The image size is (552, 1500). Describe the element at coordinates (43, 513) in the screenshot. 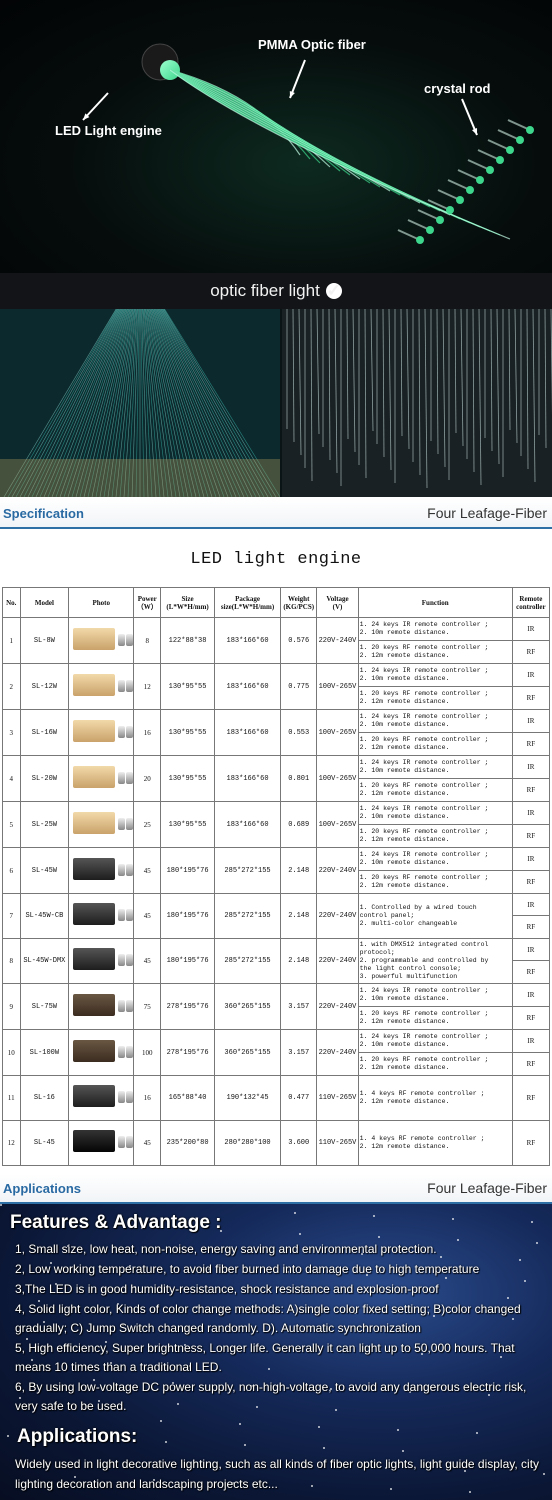

I see `specification-title: Specification` at that location.